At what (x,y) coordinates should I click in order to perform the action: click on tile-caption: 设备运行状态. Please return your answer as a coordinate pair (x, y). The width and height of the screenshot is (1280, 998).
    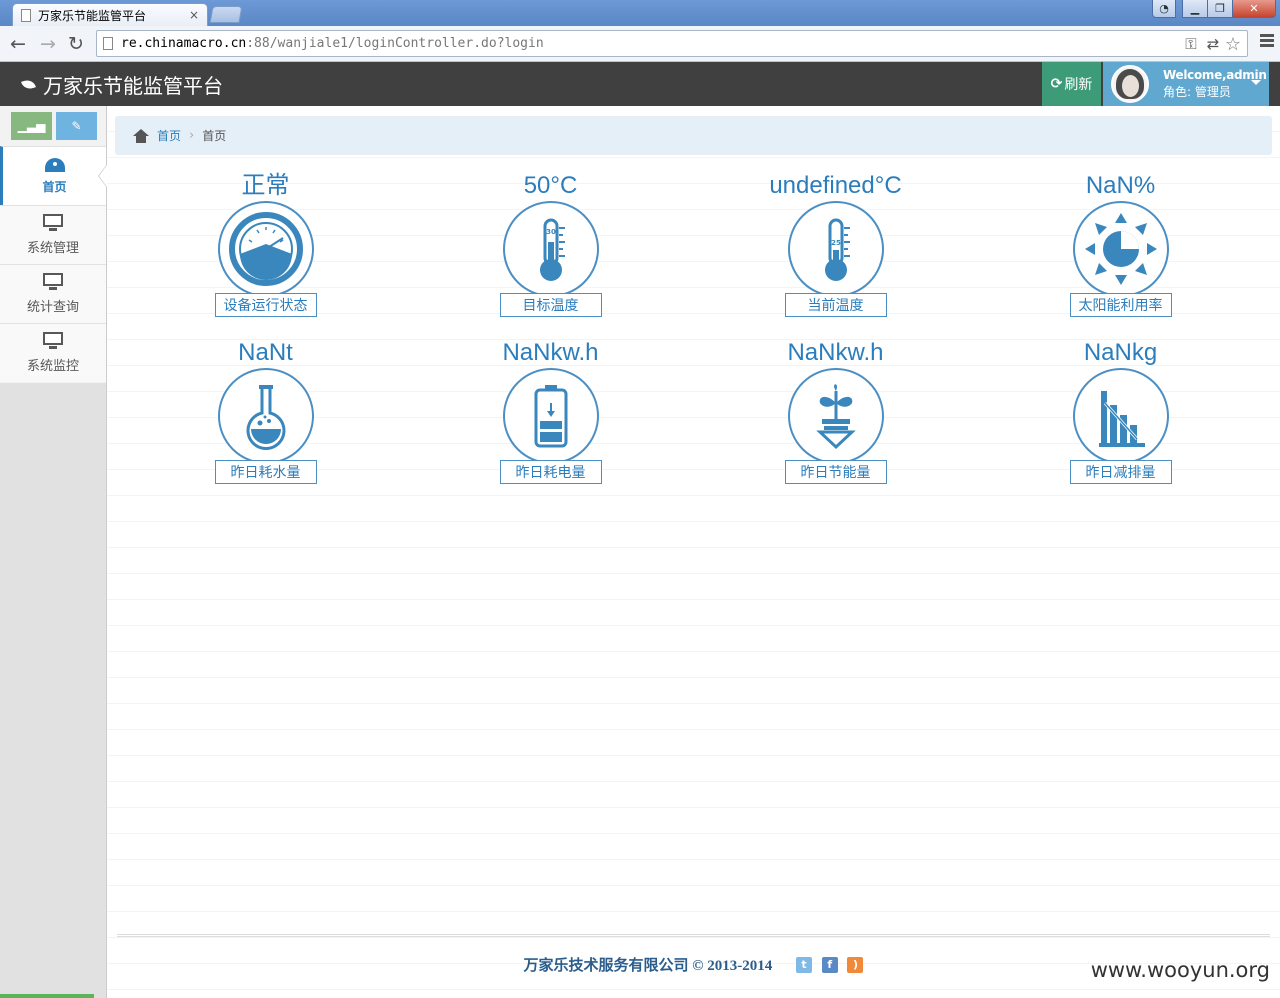
    Looking at the image, I should click on (265, 305).